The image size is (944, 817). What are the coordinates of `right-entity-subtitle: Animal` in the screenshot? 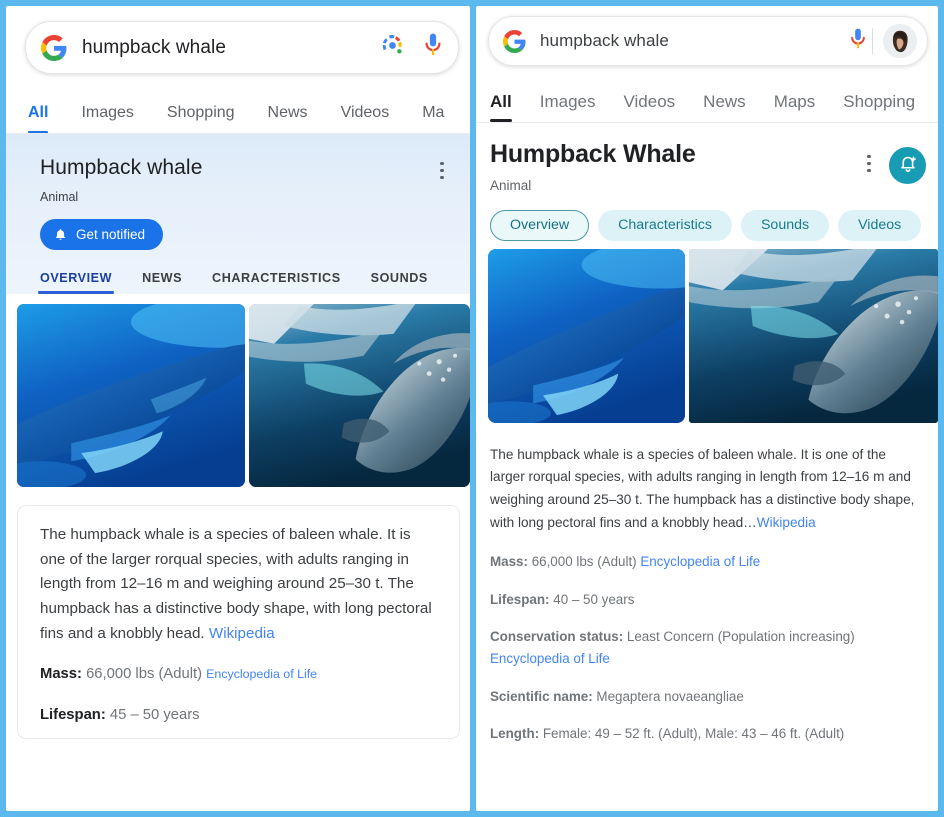 It's located at (511, 185).